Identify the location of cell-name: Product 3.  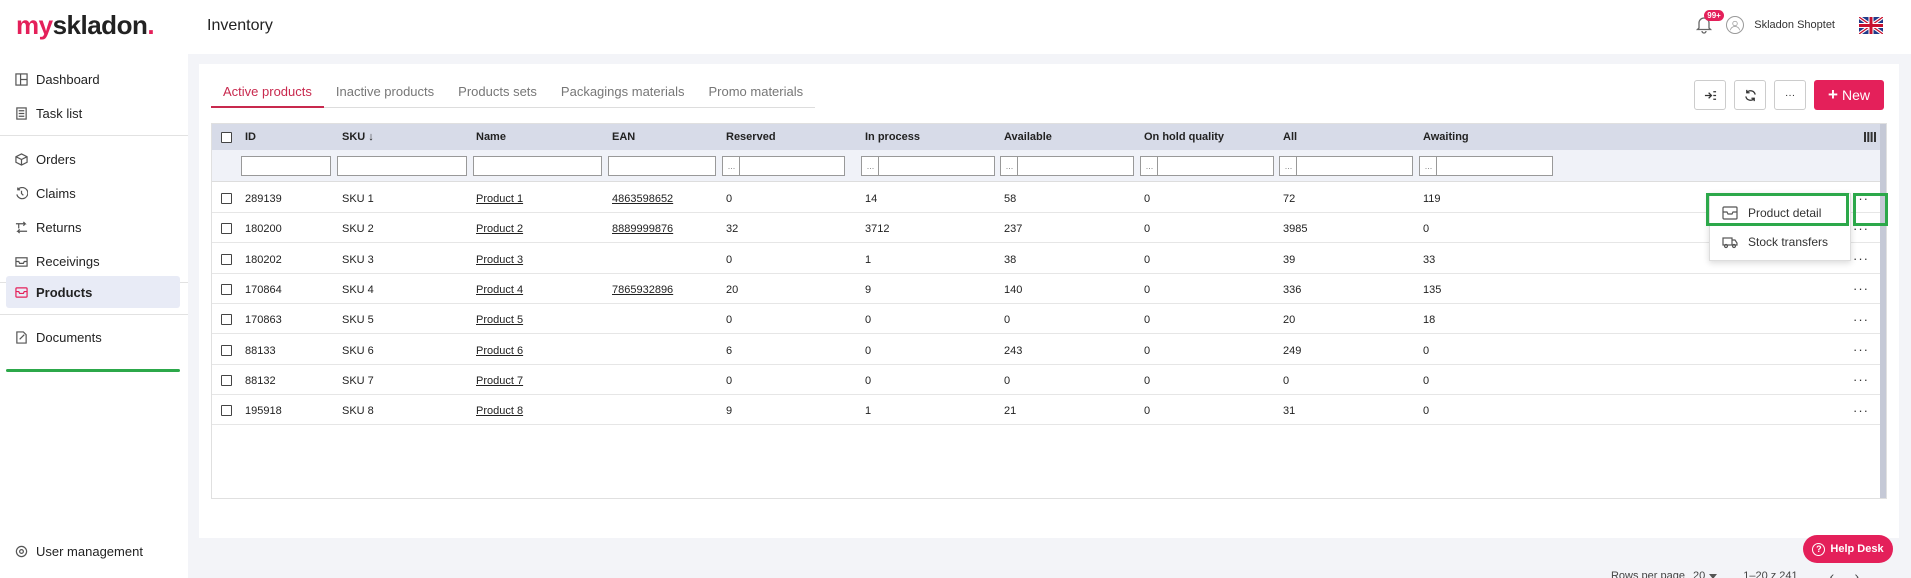
(499, 260).